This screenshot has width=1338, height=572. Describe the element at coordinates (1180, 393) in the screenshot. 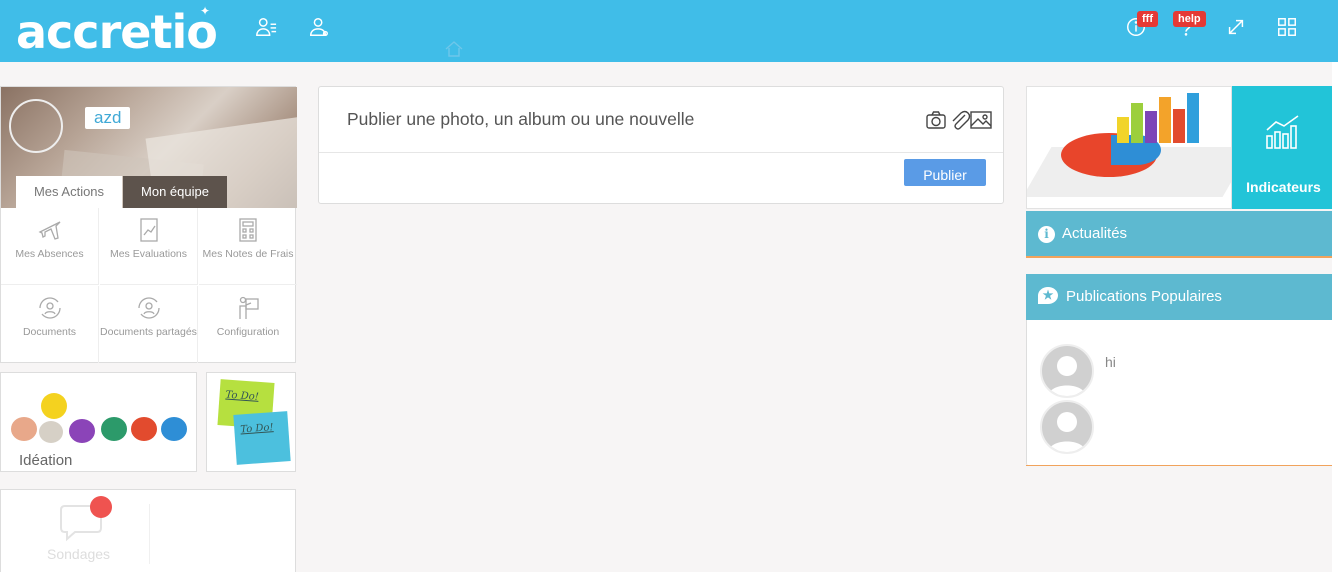

I see `popular-posts-list: hi` at that location.